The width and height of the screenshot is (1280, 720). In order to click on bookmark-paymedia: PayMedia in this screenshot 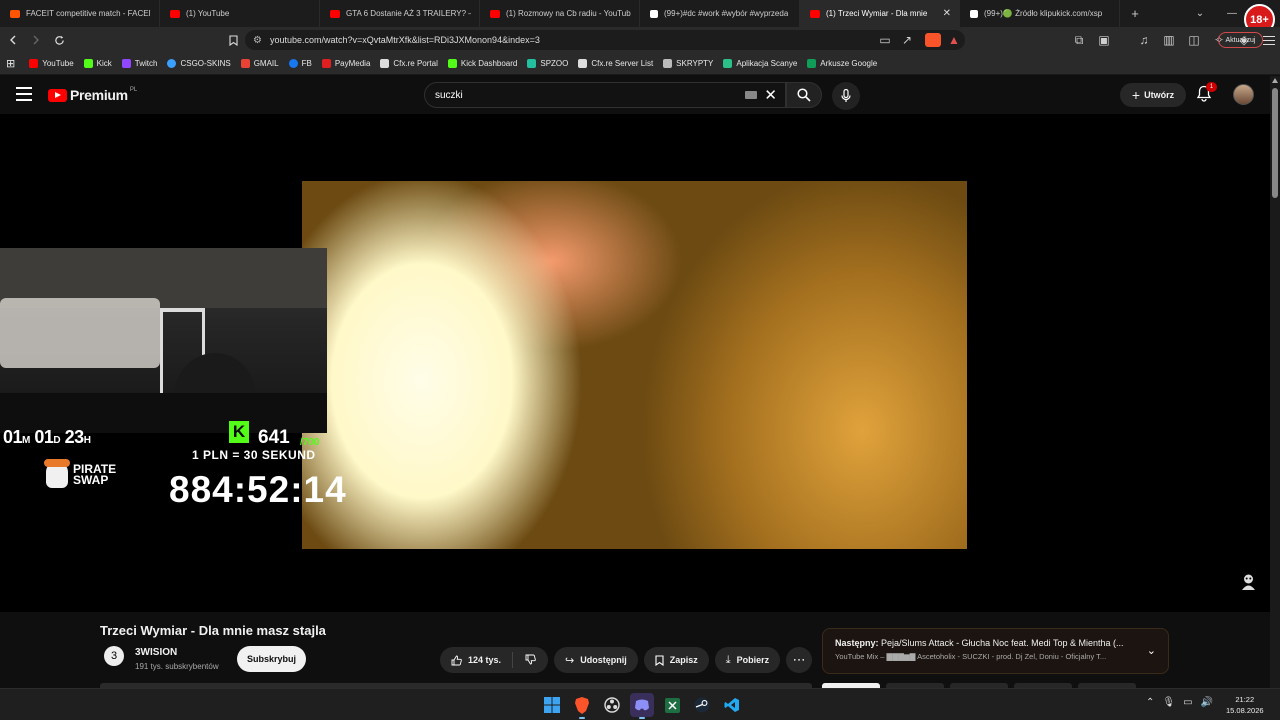, I will do `click(345, 63)`.